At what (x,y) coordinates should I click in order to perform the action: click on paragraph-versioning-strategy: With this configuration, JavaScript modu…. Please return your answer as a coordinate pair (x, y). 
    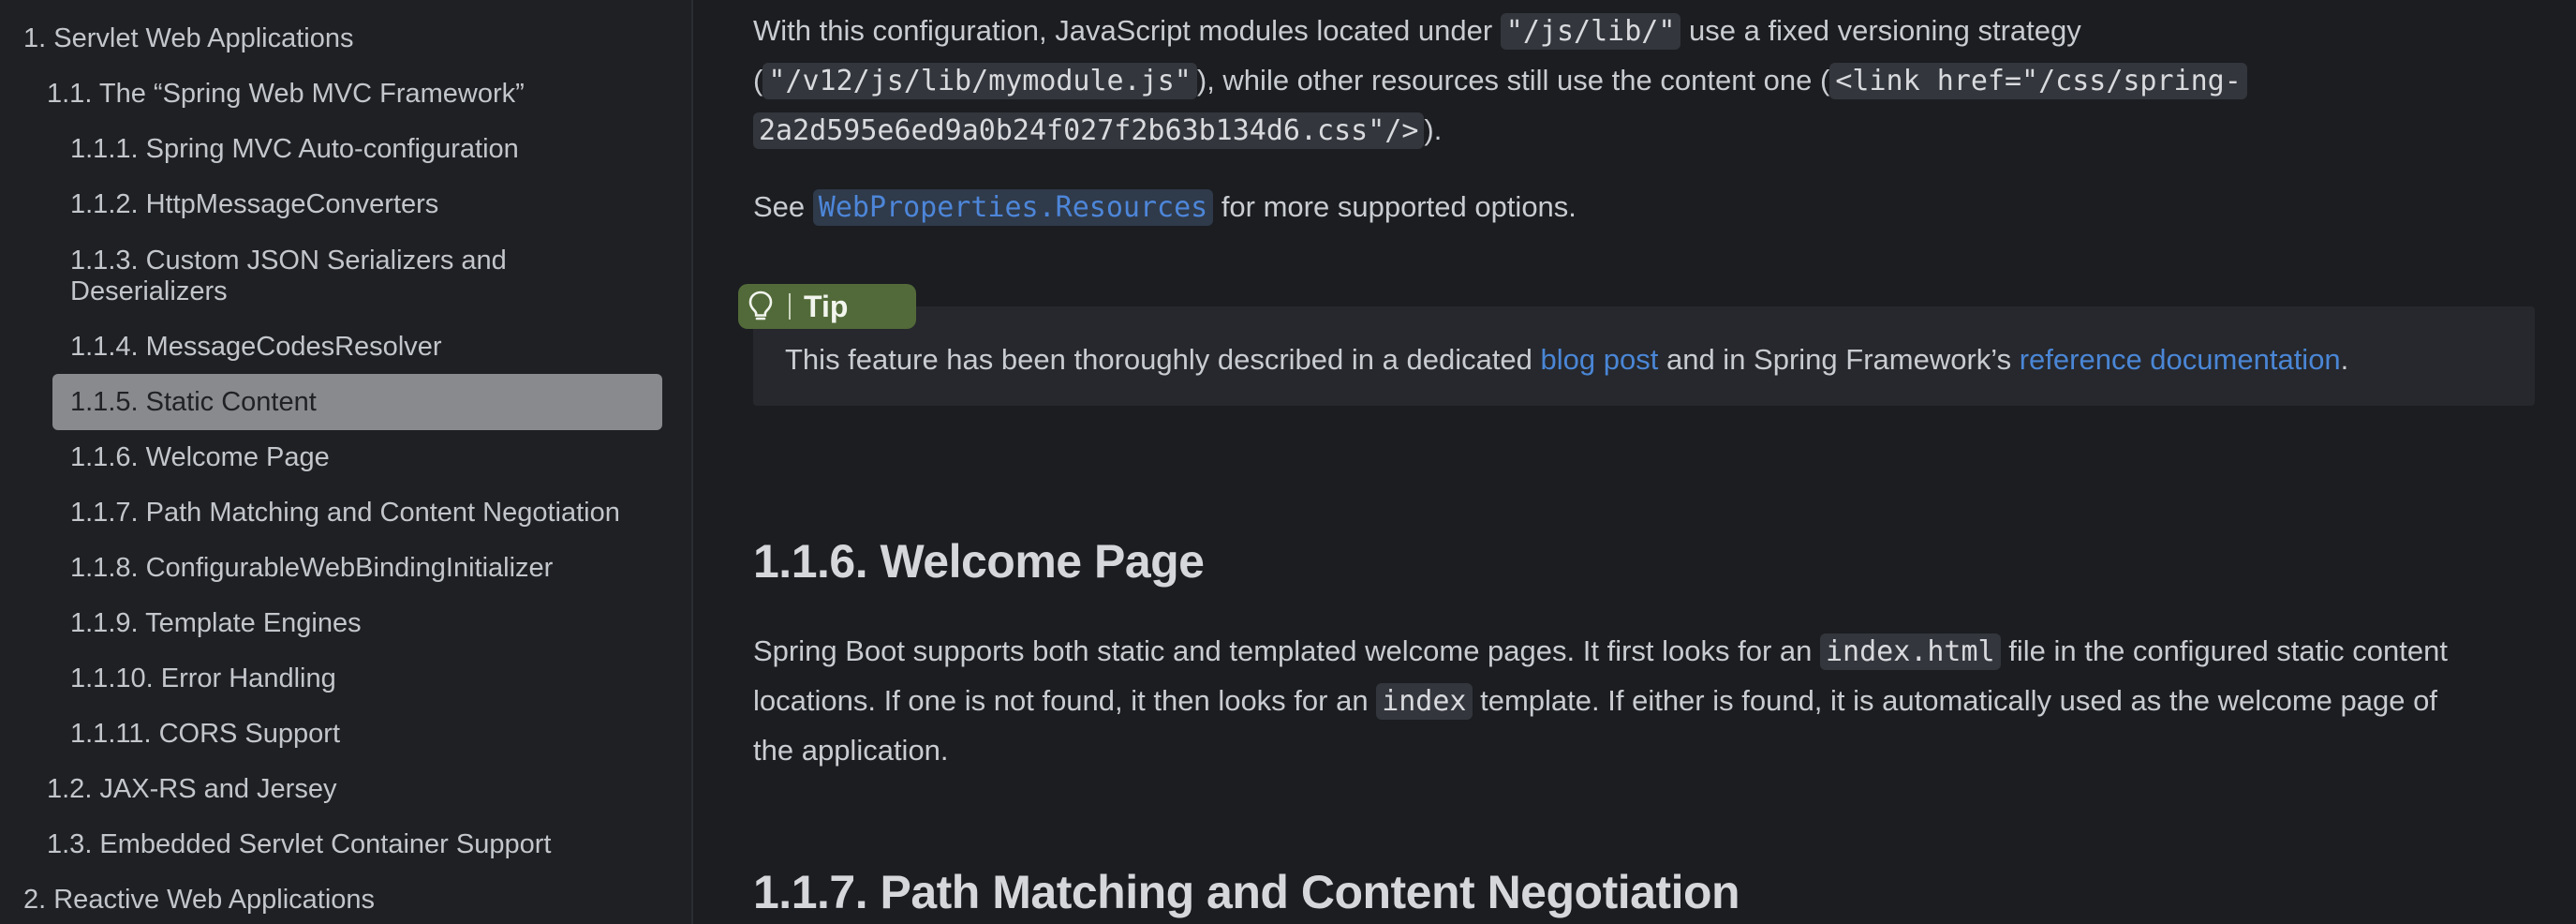
    Looking at the image, I should click on (1643, 81).